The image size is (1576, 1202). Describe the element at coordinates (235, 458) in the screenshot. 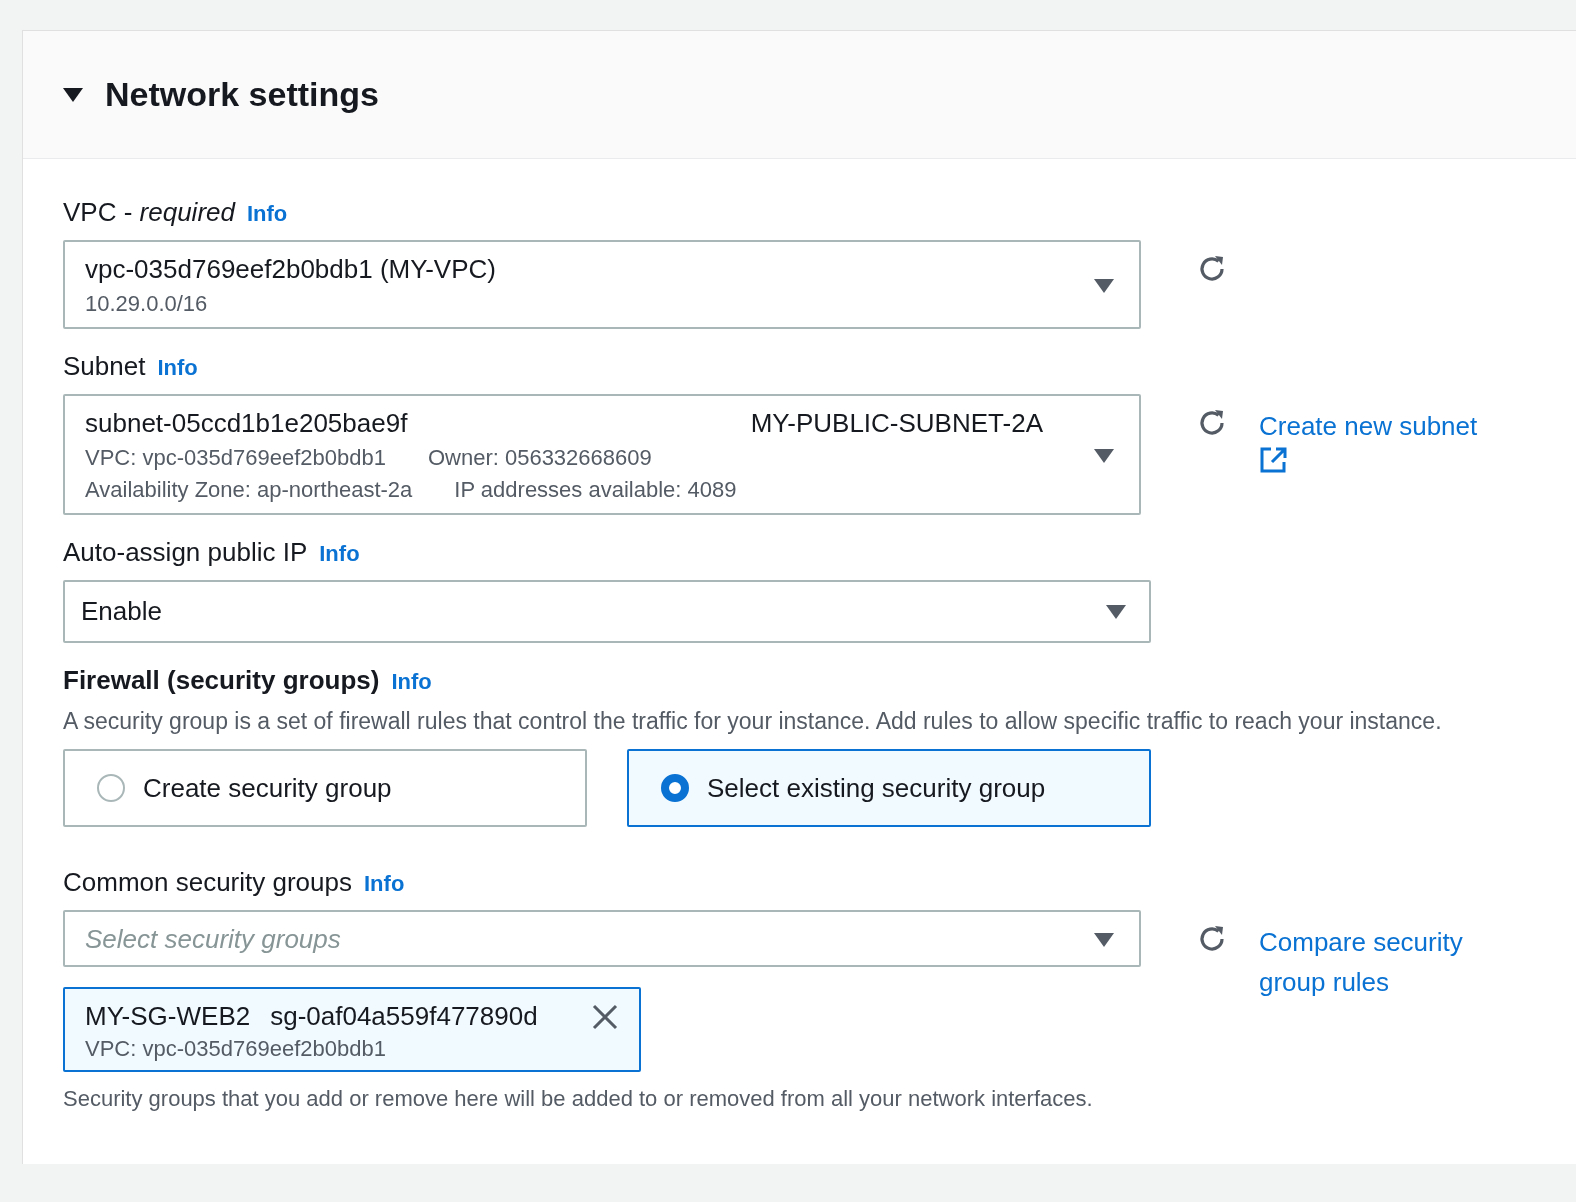

I see `option-detail: VPC: vpc-035d769eef2b0bdb1` at that location.